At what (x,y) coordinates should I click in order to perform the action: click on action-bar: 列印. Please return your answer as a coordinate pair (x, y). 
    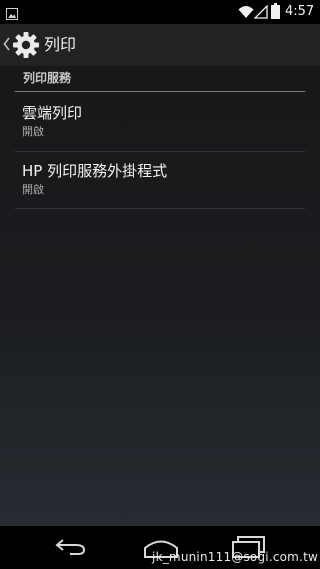
    Looking at the image, I should click on (160, 45).